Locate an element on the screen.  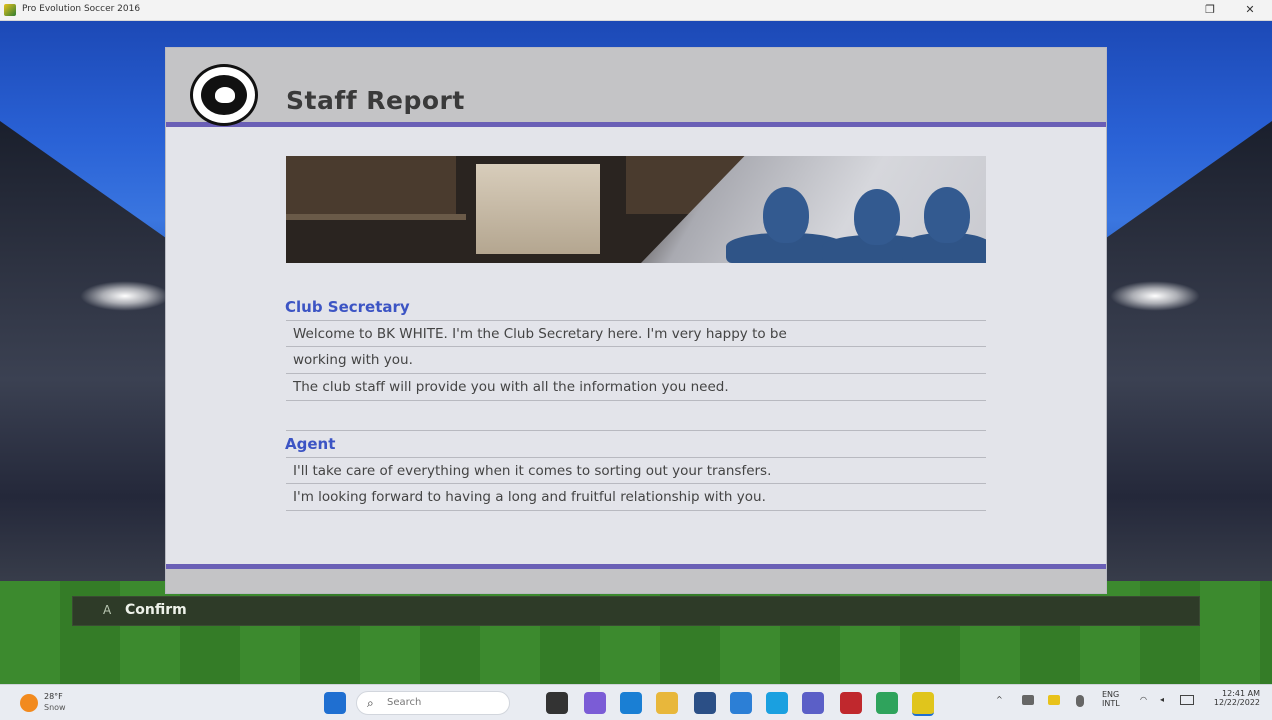
search-input: ⌕ Search is located at coordinates (433, 703).